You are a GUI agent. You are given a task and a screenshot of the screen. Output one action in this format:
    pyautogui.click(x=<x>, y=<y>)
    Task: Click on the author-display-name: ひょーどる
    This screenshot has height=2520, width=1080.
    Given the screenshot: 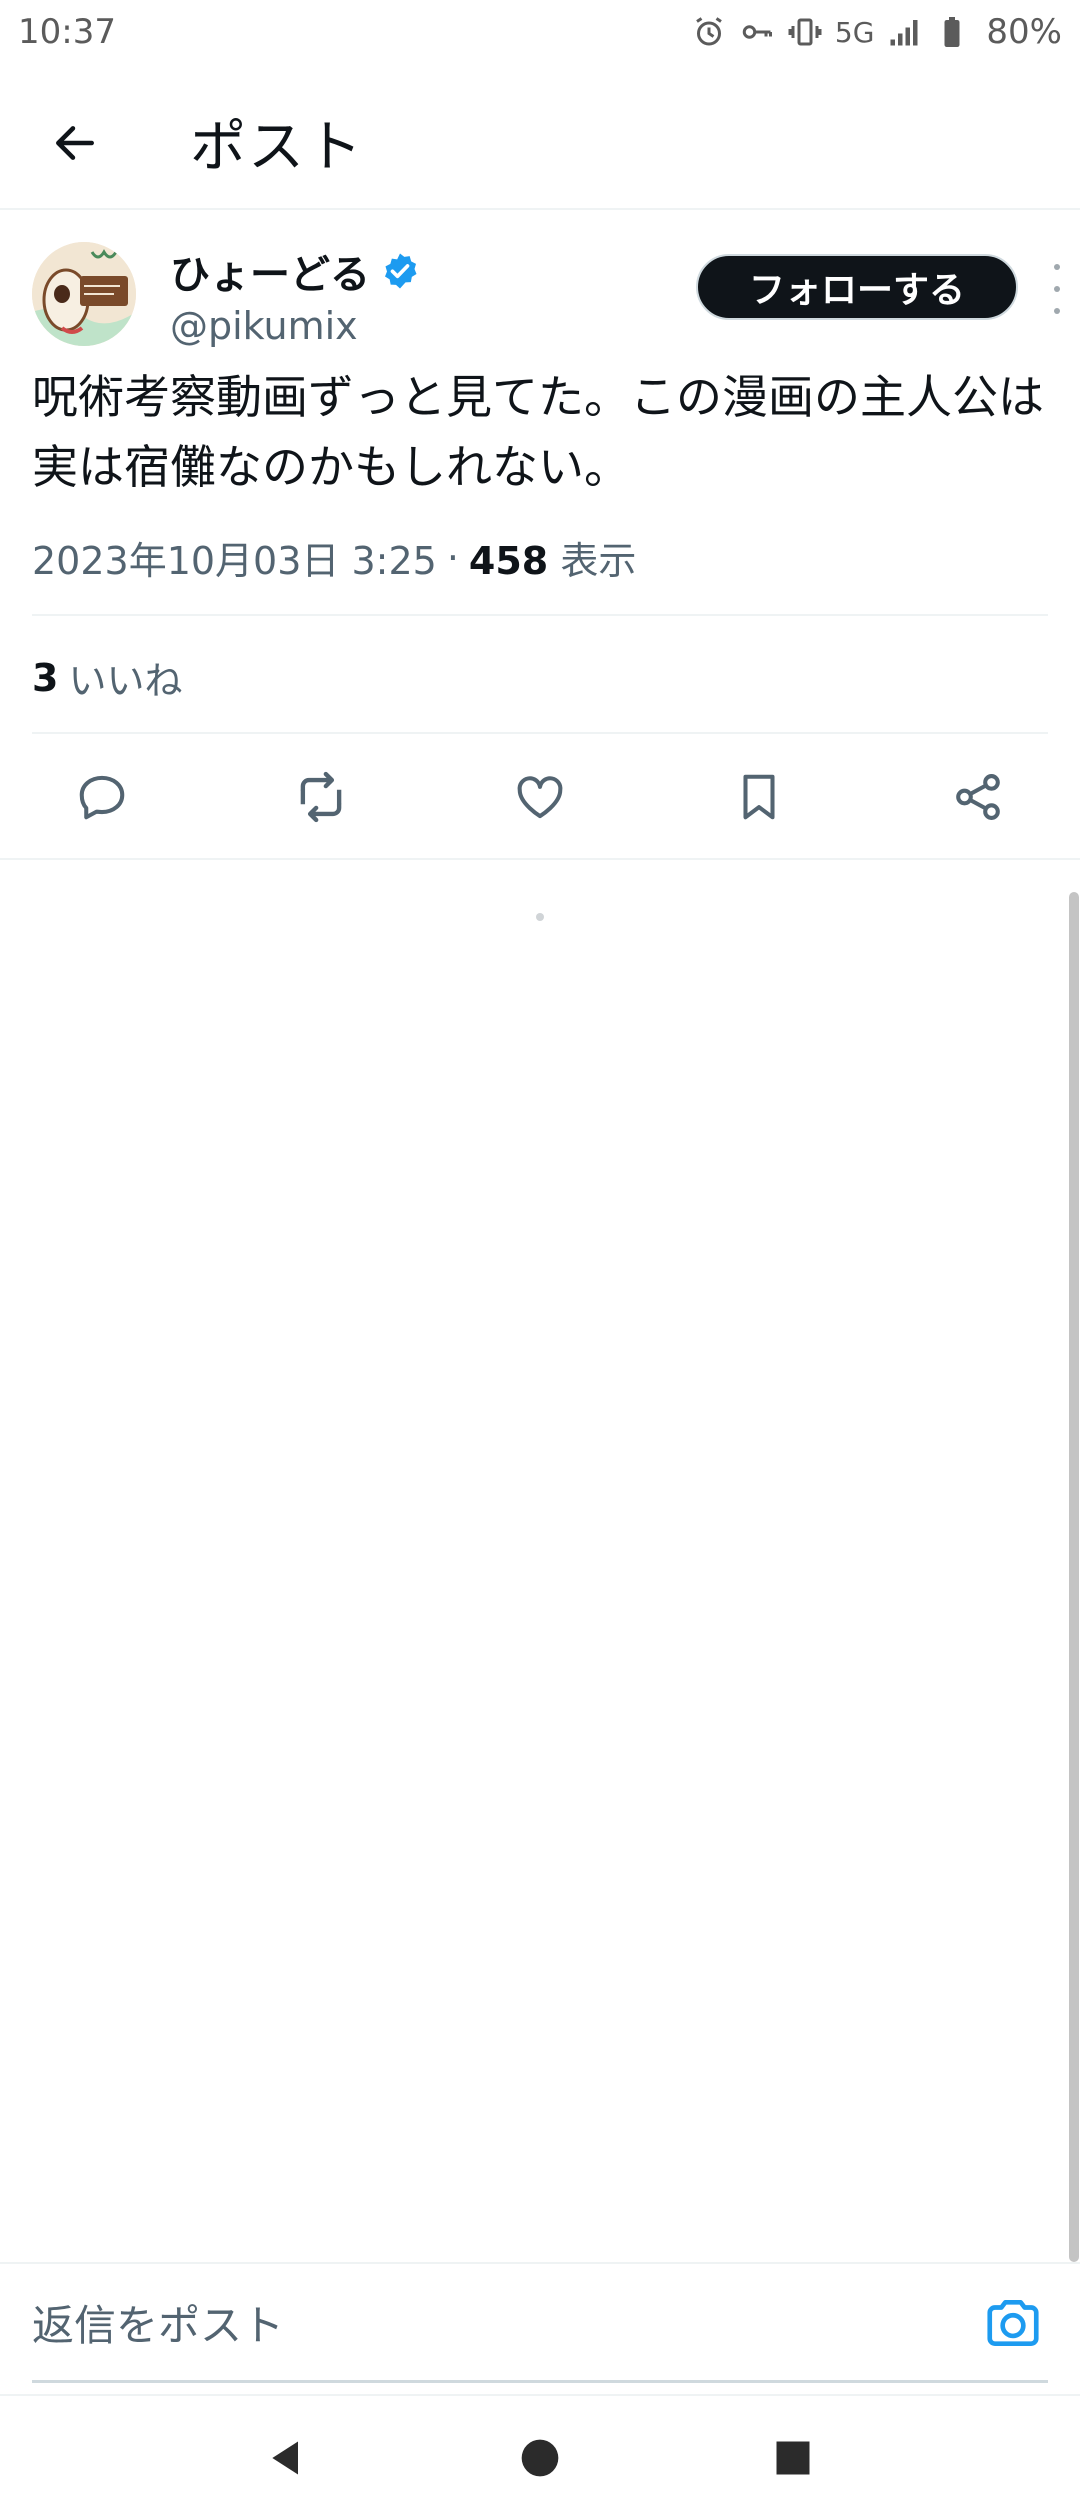 What is the action you would take?
    pyautogui.click(x=270, y=271)
    